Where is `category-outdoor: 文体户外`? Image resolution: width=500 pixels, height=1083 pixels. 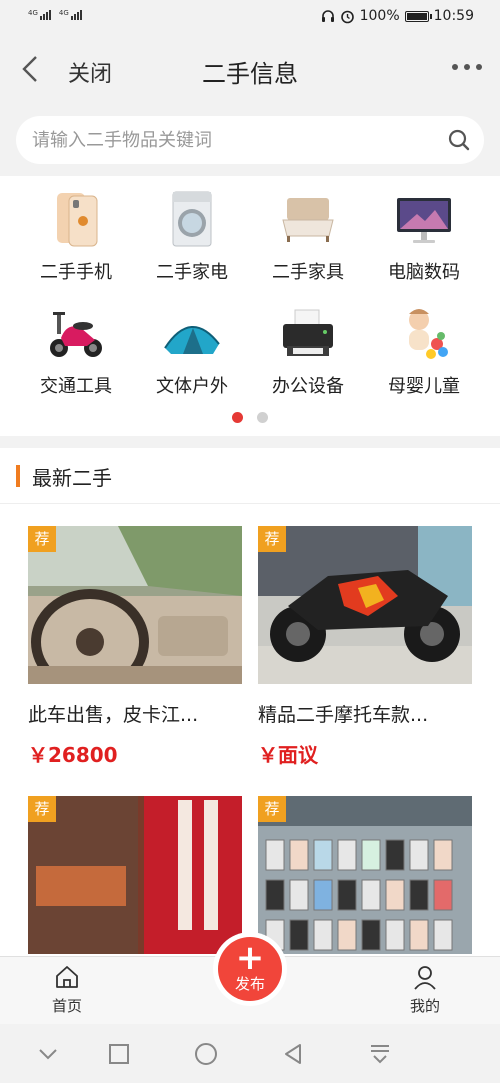 category-outdoor: 文体户外 is located at coordinates (192, 356).